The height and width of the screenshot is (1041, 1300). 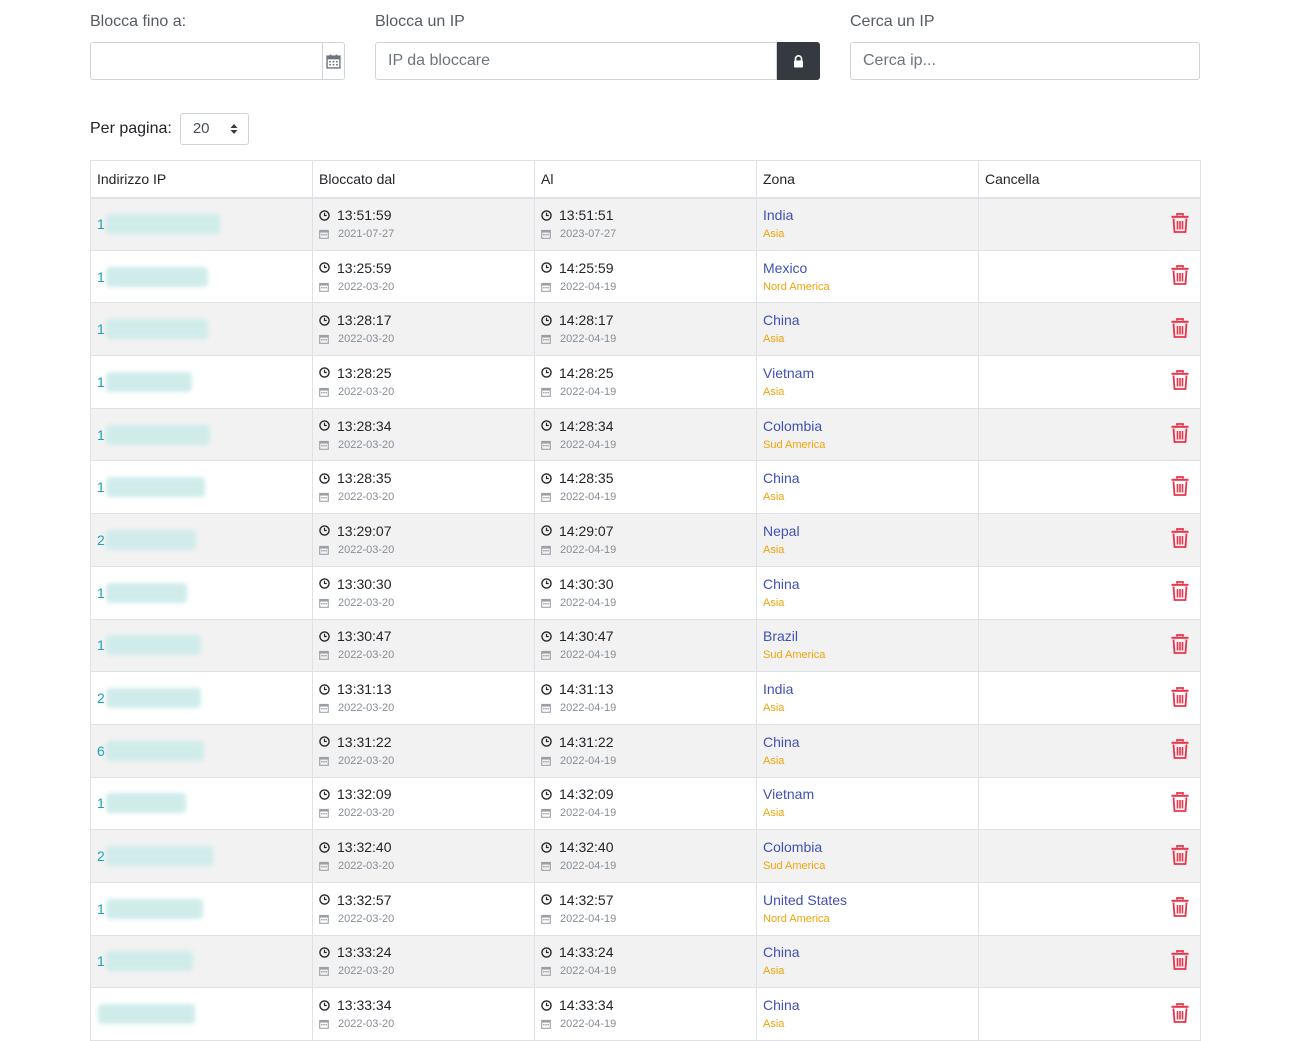 I want to click on header-ip-address: Indirizzo IP, so click(x=201, y=179).